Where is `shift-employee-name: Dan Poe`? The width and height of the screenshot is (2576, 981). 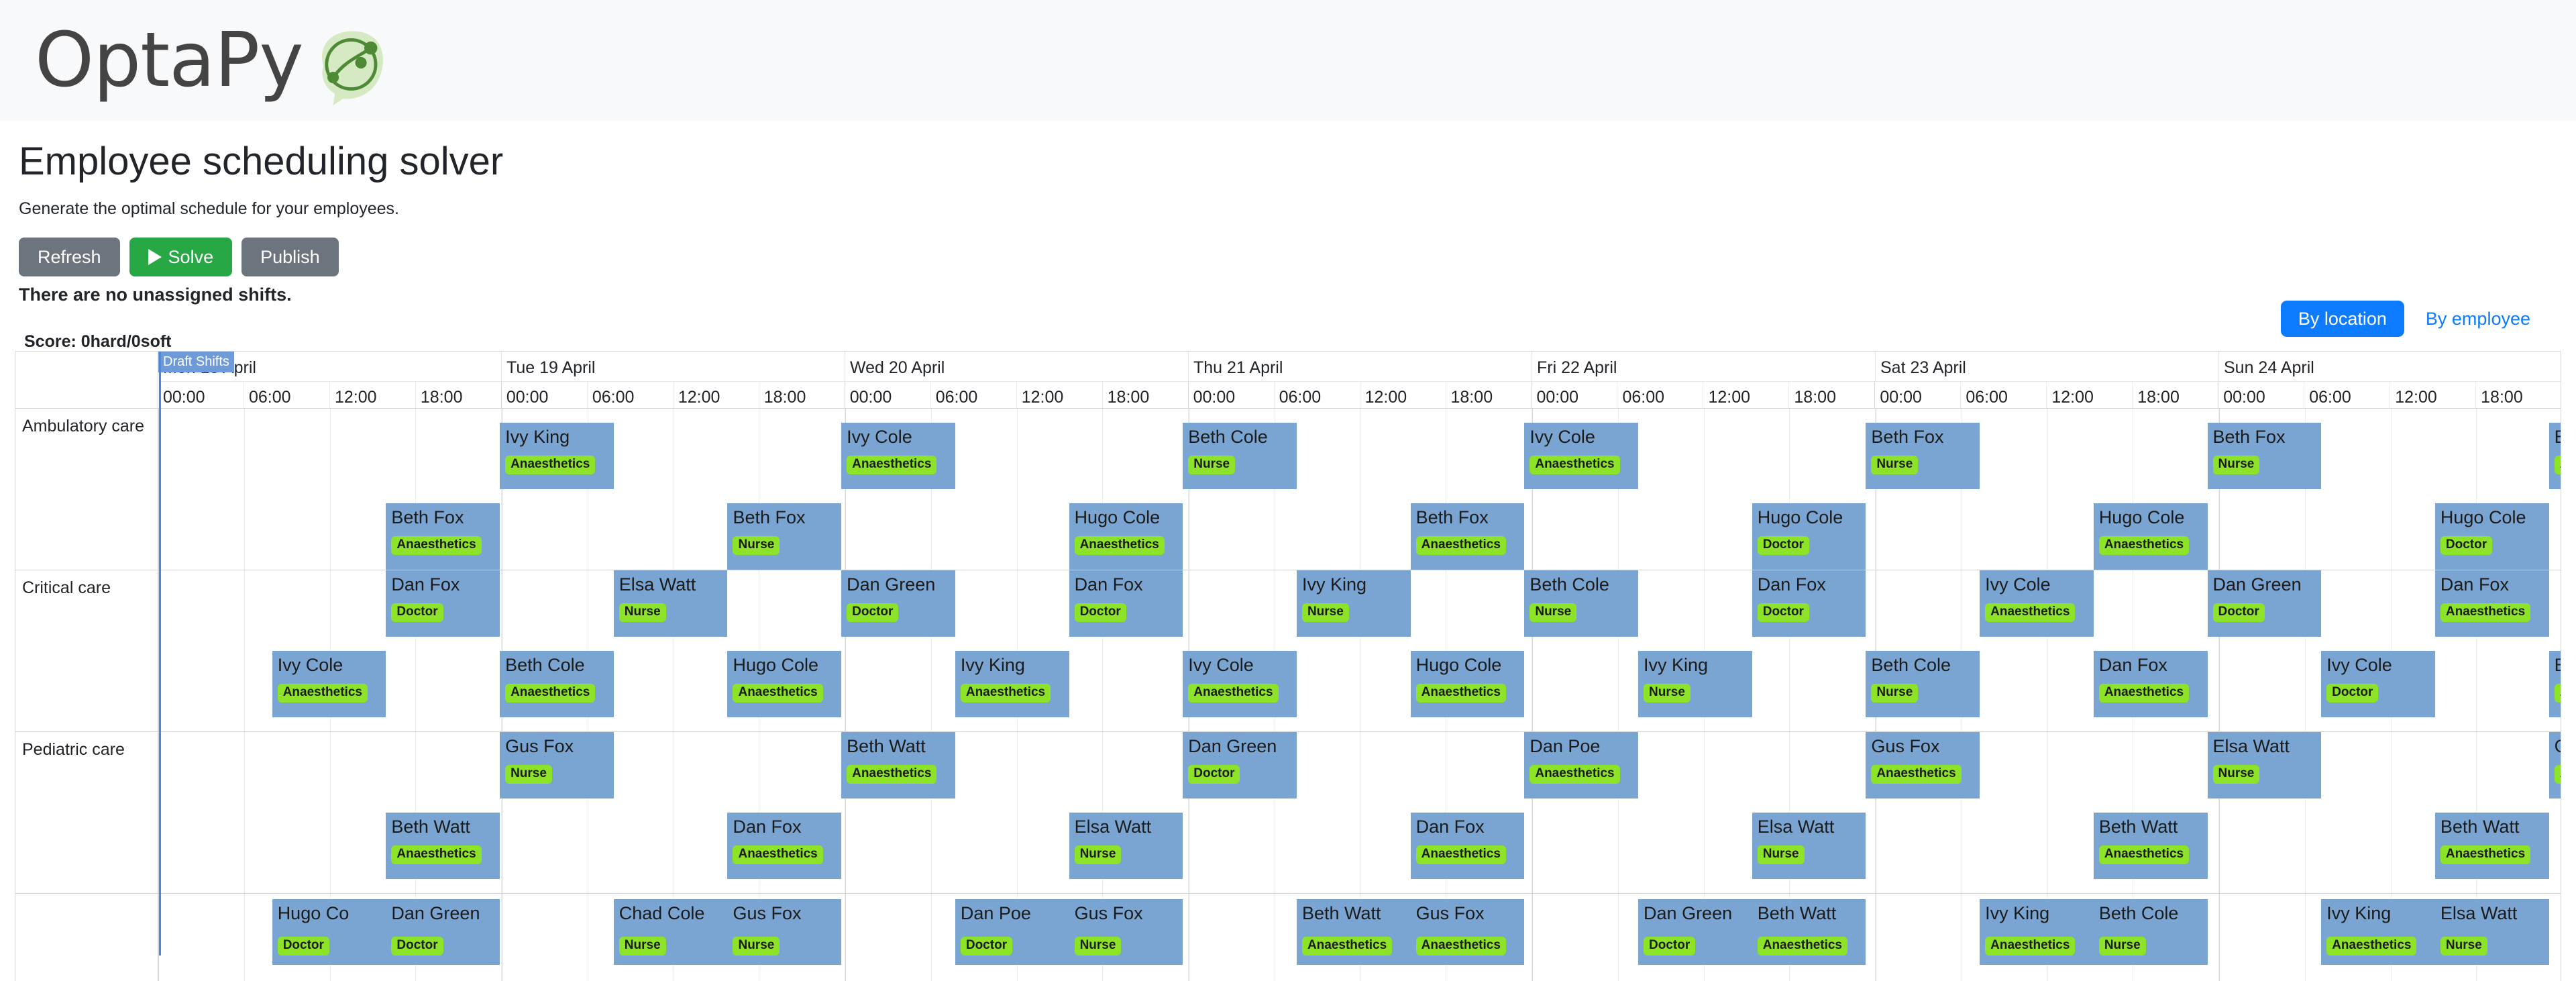
shift-employee-name: Dan Poe is located at coordinates (995, 913).